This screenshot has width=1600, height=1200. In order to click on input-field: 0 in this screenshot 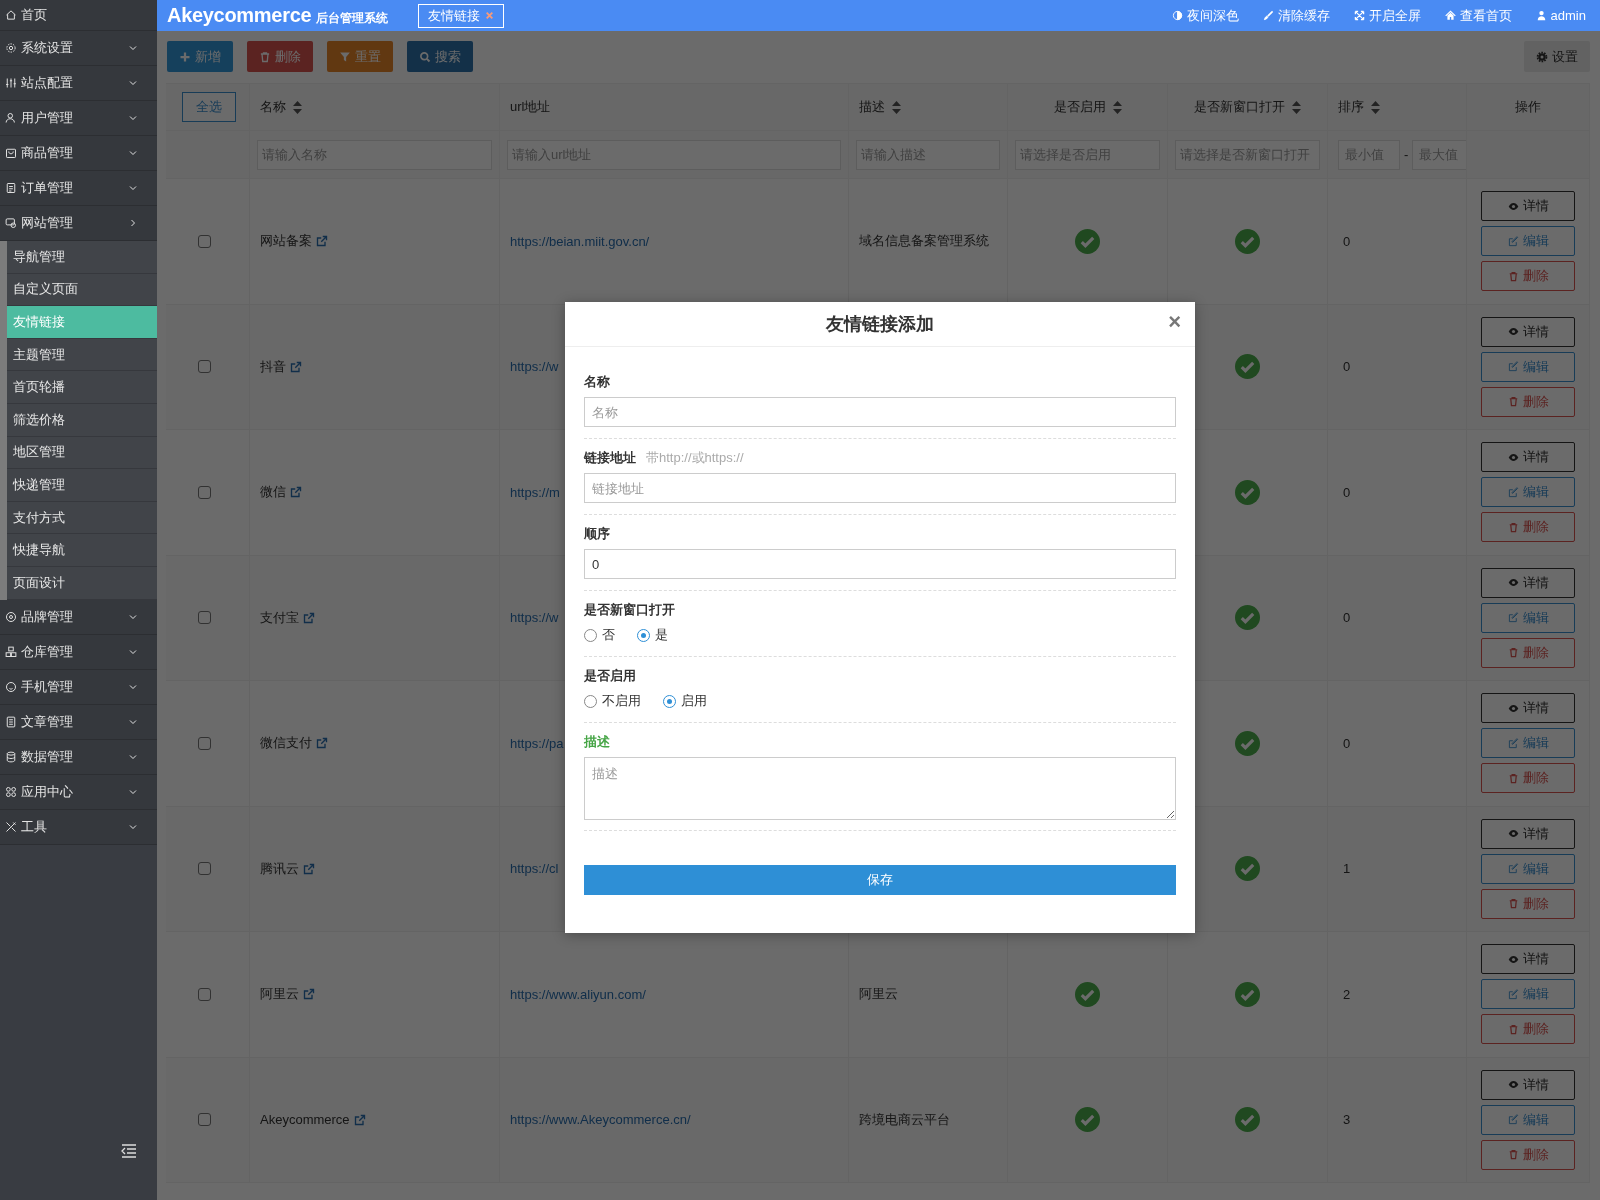, I will do `click(880, 564)`.